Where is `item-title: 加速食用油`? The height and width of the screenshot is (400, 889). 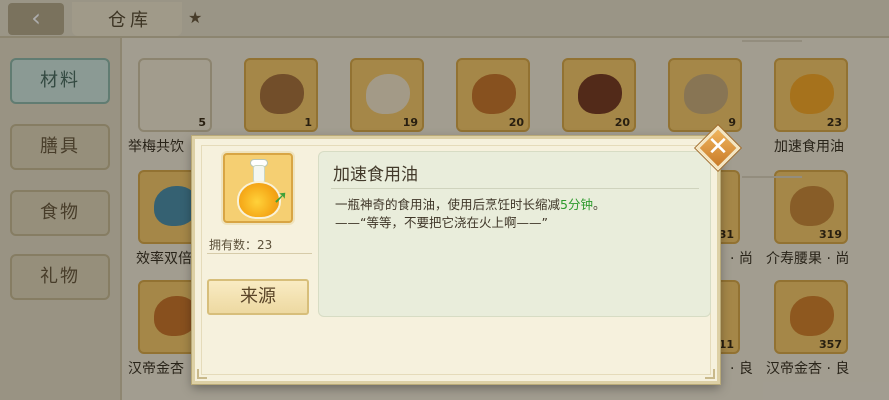 item-title: 加速食用油 is located at coordinates (375, 175).